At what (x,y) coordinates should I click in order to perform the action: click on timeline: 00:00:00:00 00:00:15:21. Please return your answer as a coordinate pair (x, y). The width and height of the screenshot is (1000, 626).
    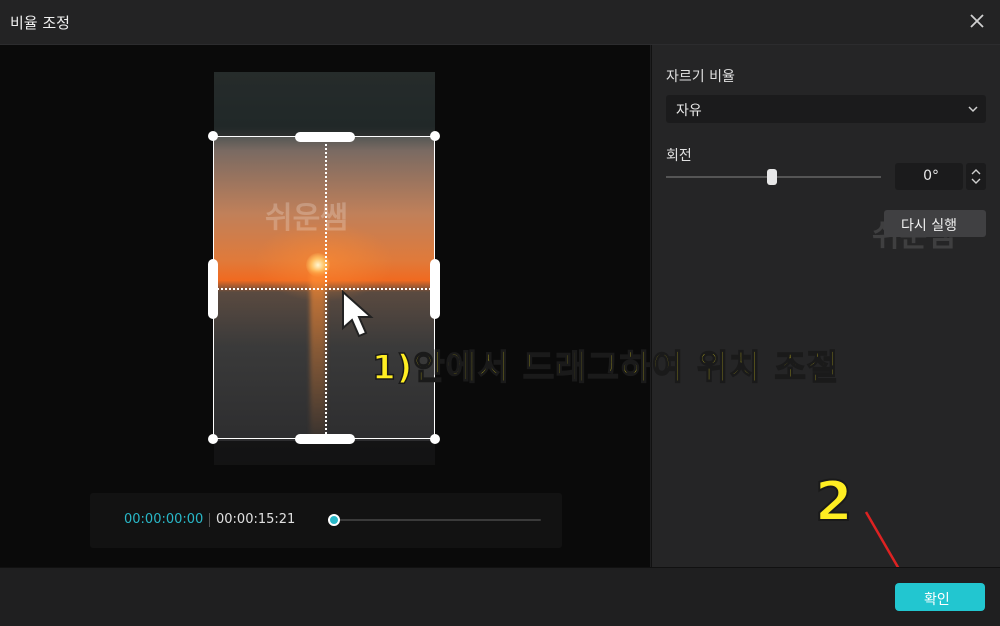
    Looking at the image, I should click on (326, 520).